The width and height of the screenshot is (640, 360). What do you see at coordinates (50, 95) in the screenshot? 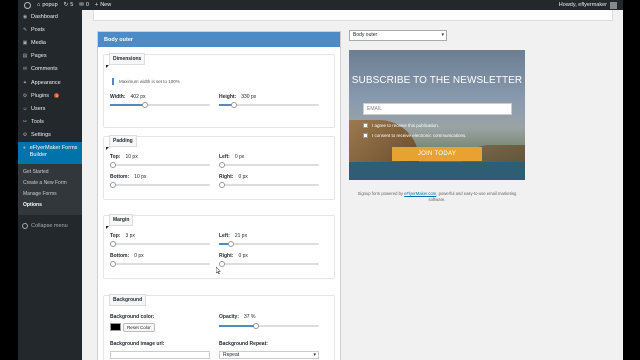
I see `sidebar-item-plugins: ⚙ Plugins 5` at bounding box center [50, 95].